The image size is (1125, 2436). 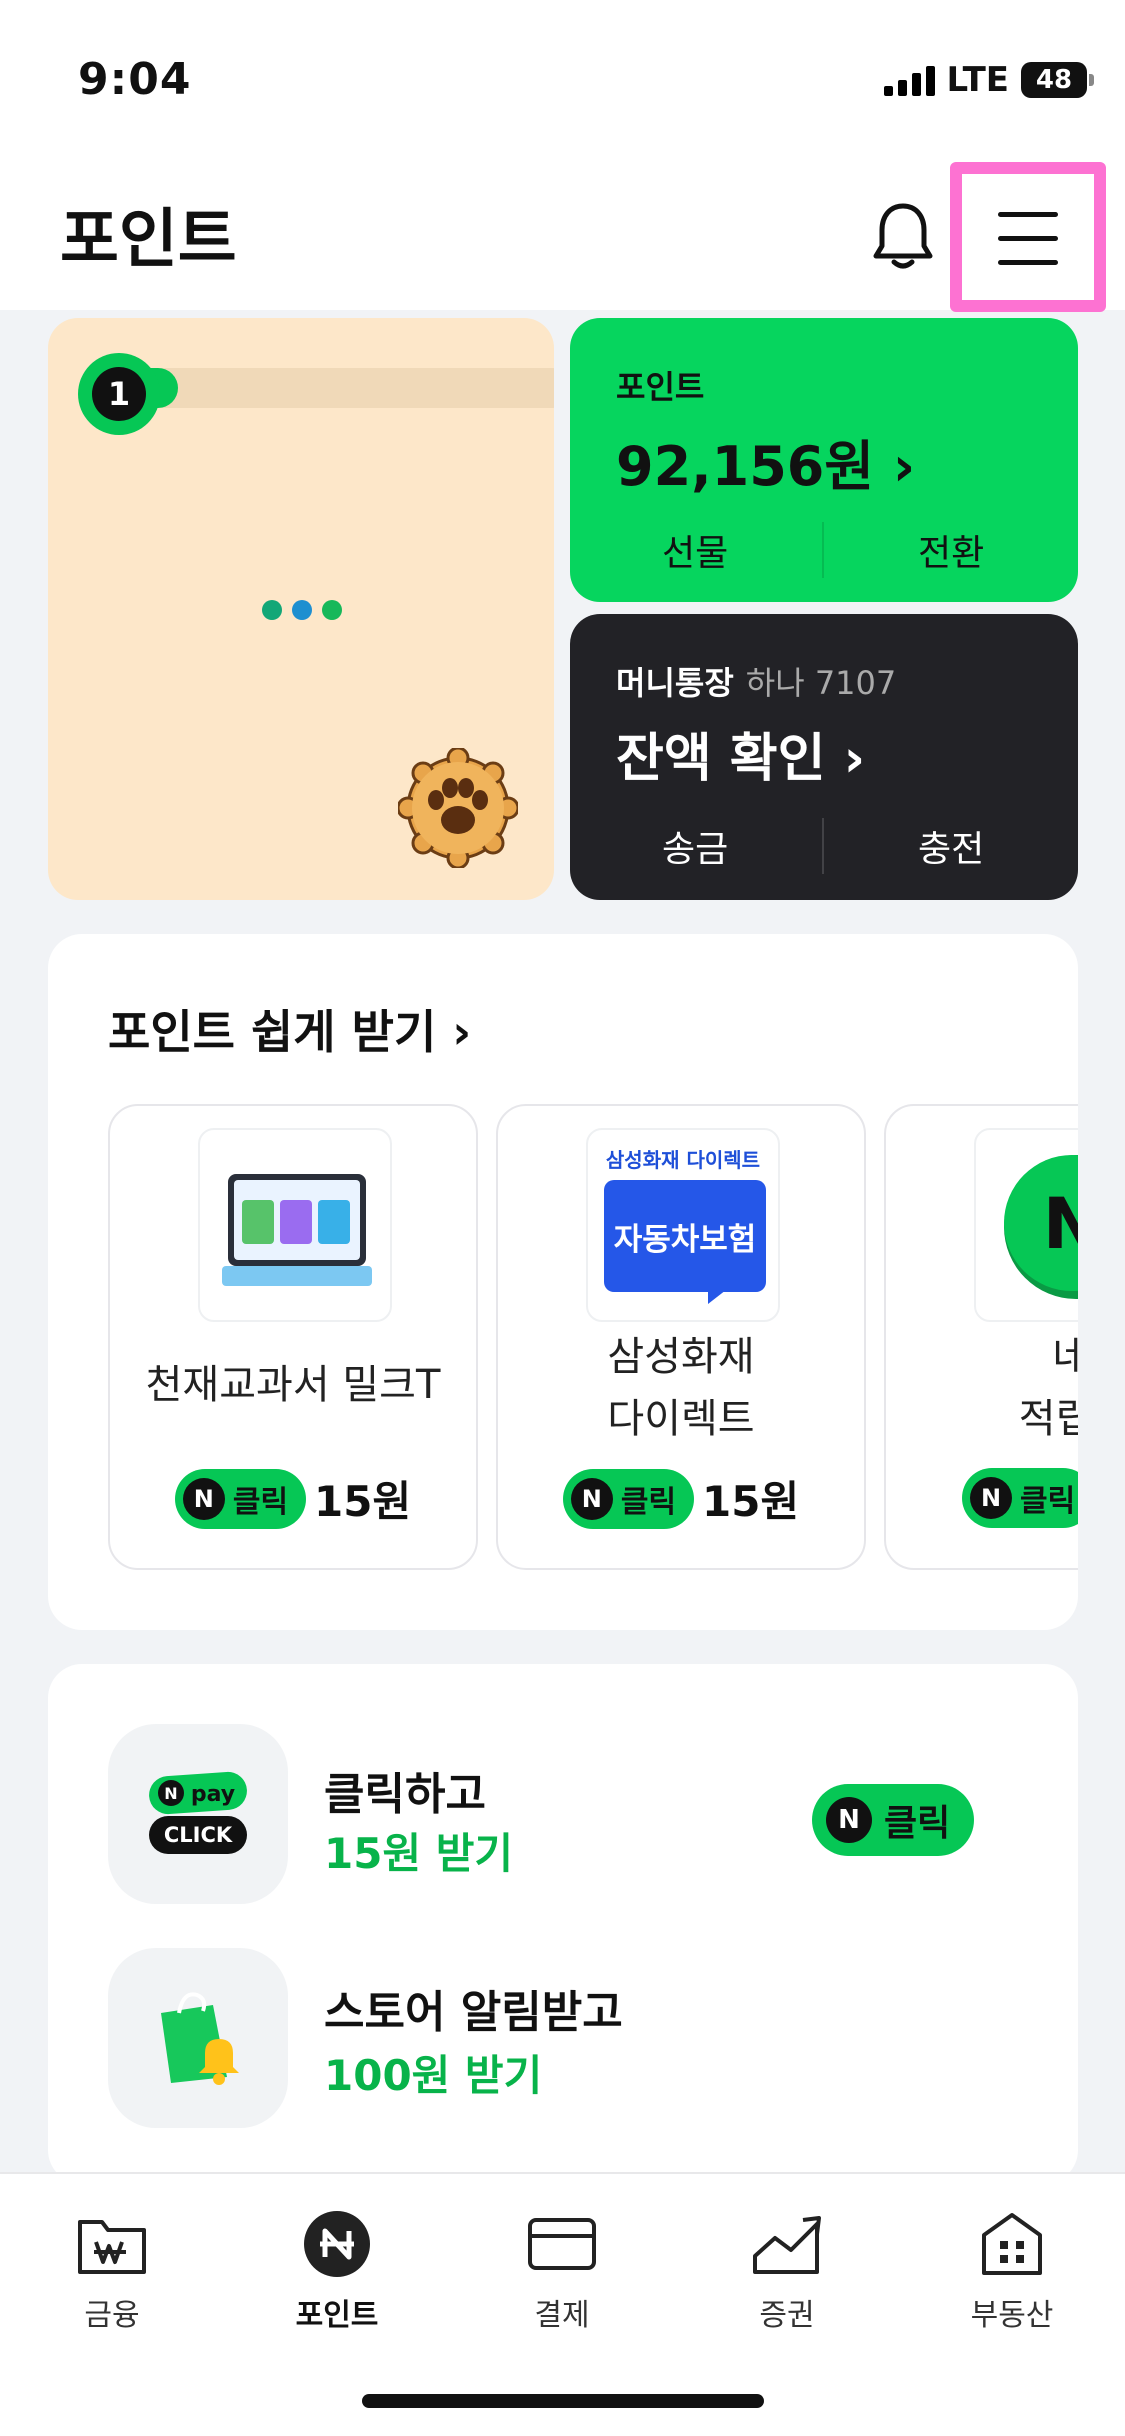 What do you see at coordinates (562, 2315) in the screenshot?
I see `nav-label: 결제` at bounding box center [562, 2315].